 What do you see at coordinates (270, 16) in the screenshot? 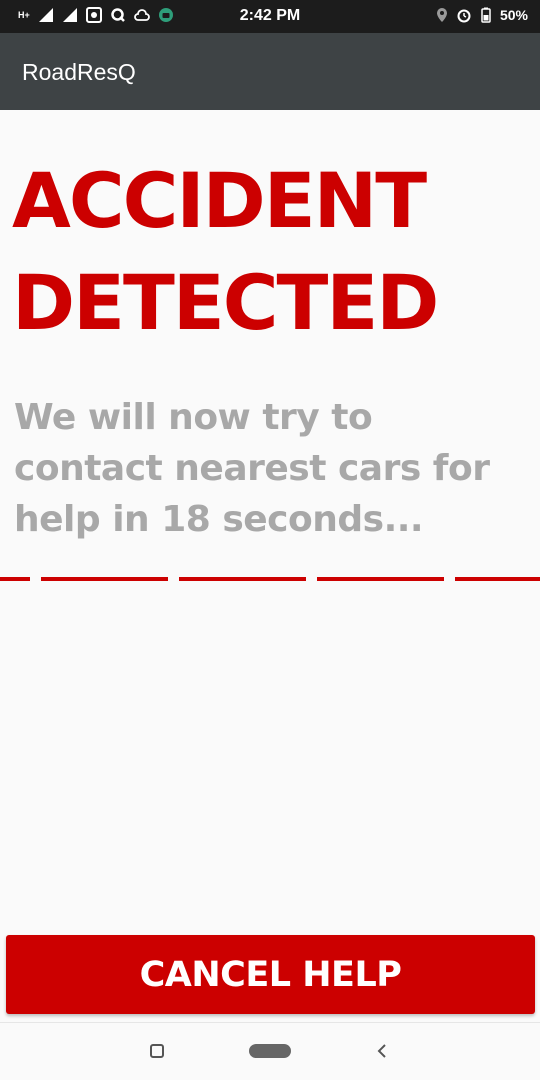
I see `status-bar: H+ 2:42 PM 50%` at bounding box center [270, 16].